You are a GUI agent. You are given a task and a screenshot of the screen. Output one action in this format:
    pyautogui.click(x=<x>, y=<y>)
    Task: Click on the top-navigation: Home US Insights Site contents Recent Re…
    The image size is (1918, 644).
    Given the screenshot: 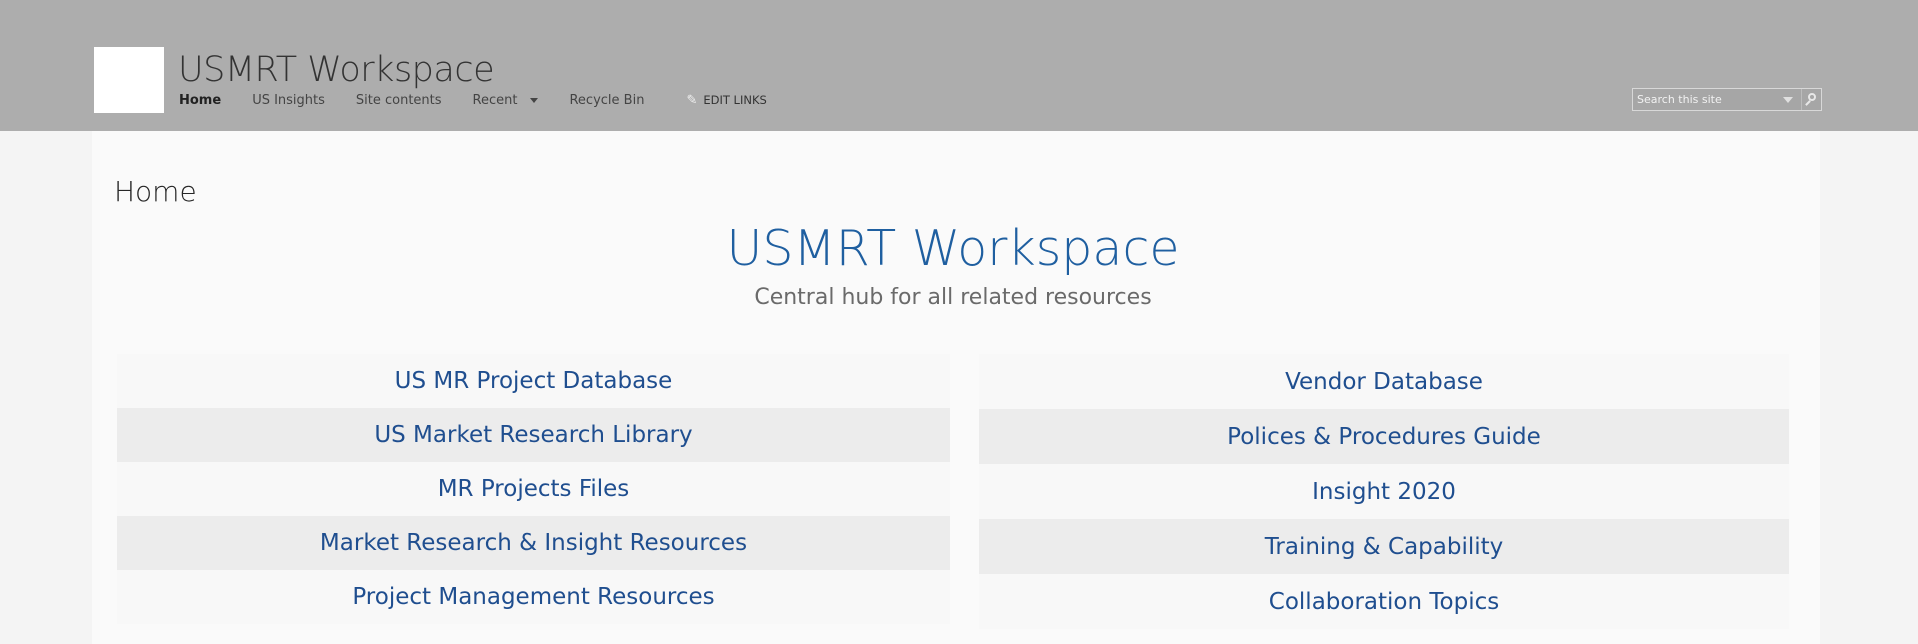 What is the action you would take?
    pyautogui.click(x=473, y=100)
    